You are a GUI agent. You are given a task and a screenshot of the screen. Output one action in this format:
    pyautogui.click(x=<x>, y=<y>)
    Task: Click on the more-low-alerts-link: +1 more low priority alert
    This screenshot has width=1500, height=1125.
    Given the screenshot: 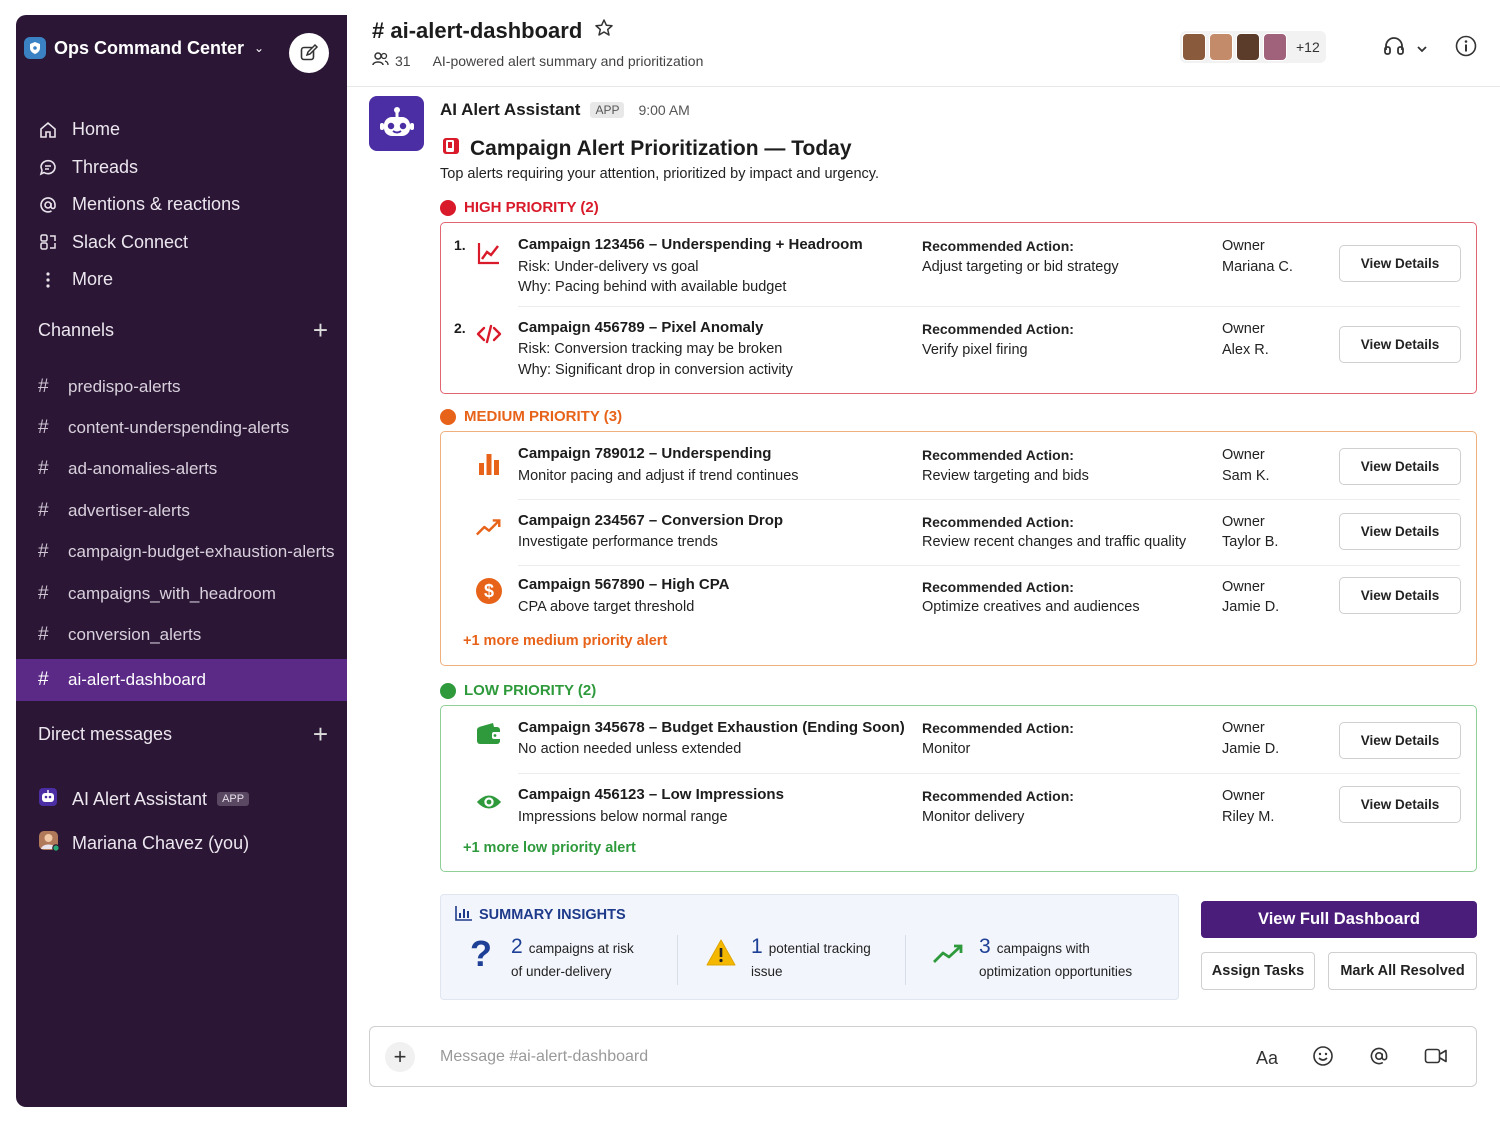 What is the action you would take?
    pyautogui.click(x=549, y=848)
    